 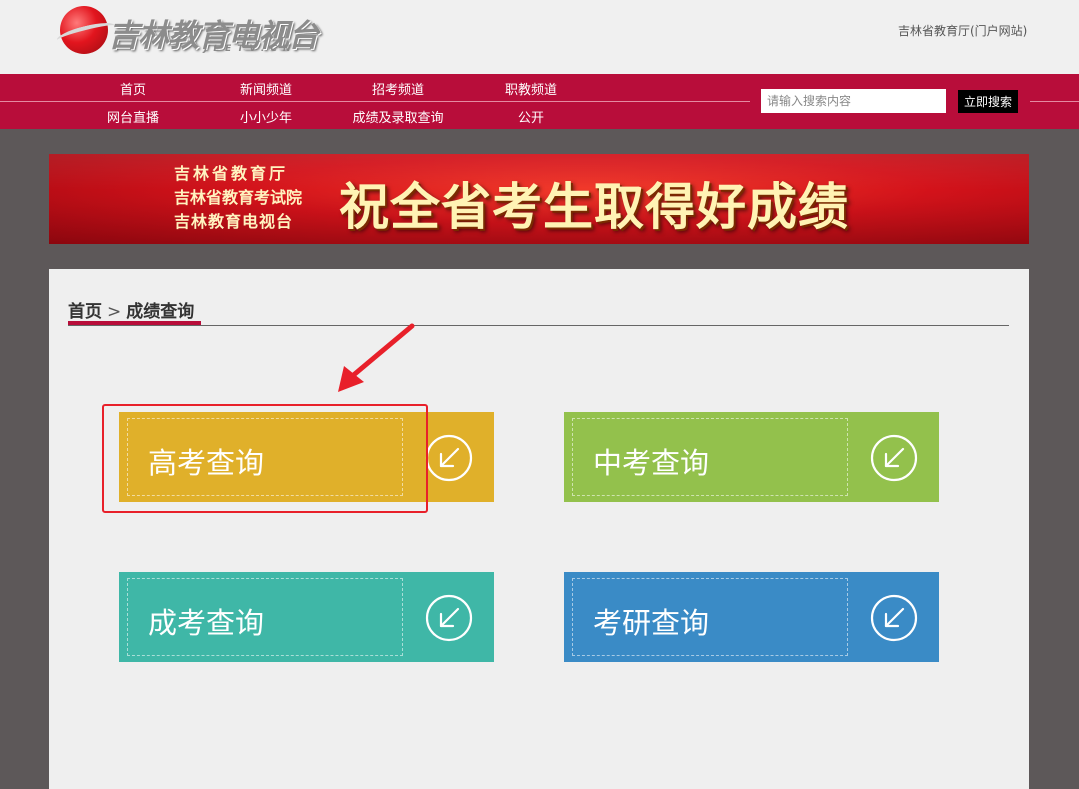 What do you see at coordinates (651, 463) in the screenshot?
I see `tile-label: 中考查询` at bounding box center [651, 463].